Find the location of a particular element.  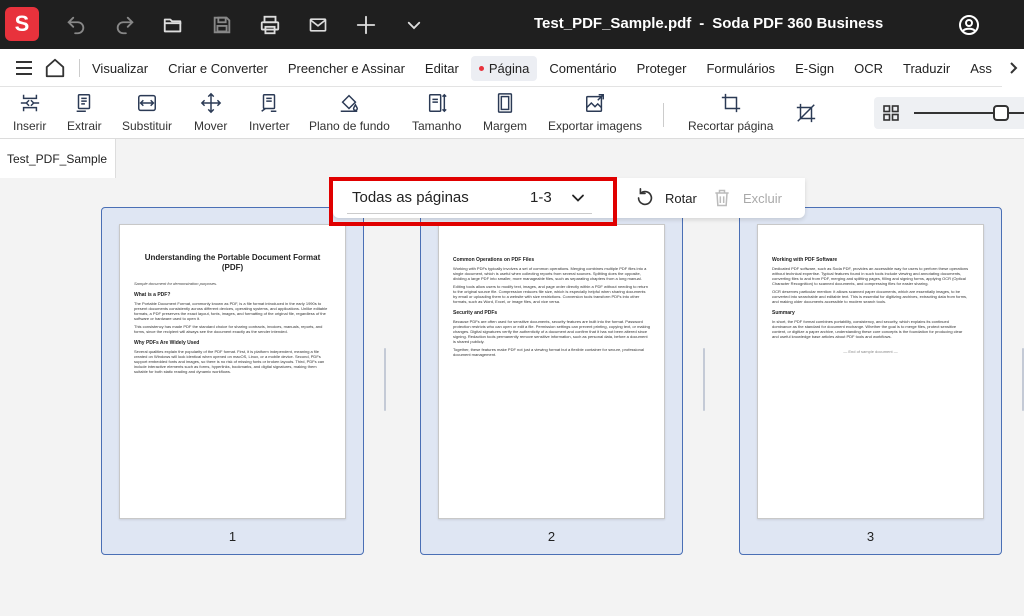

section-heading: Security and PDFs is located at coordinates (475, 313).